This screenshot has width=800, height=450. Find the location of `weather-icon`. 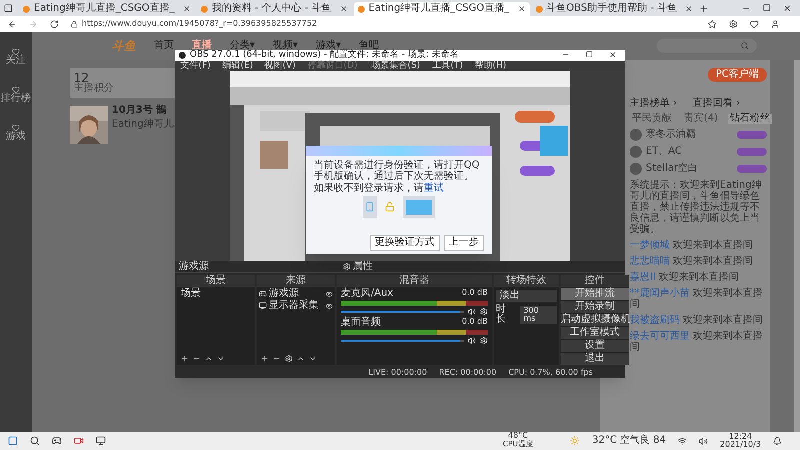

weather-icon is located at coordinates (575, 441).